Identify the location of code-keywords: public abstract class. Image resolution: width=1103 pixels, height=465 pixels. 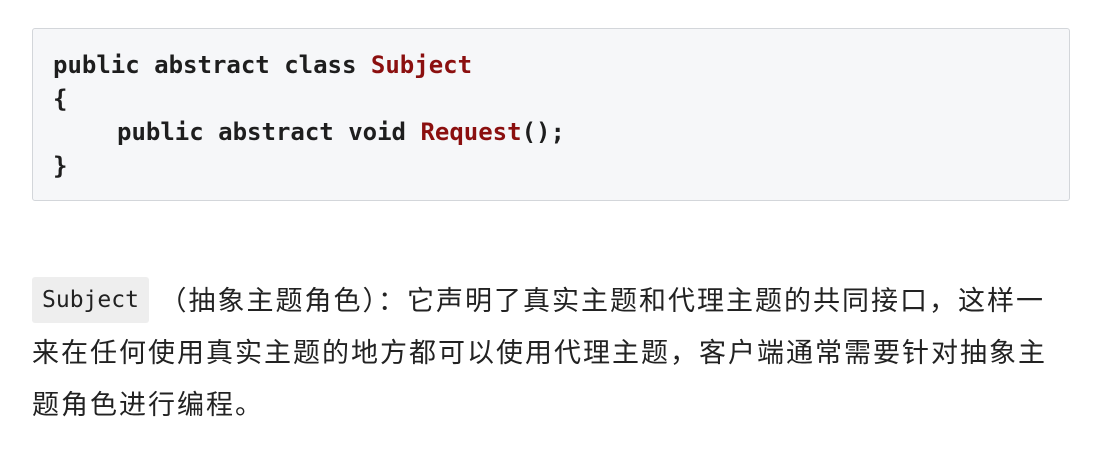
(212, 65).